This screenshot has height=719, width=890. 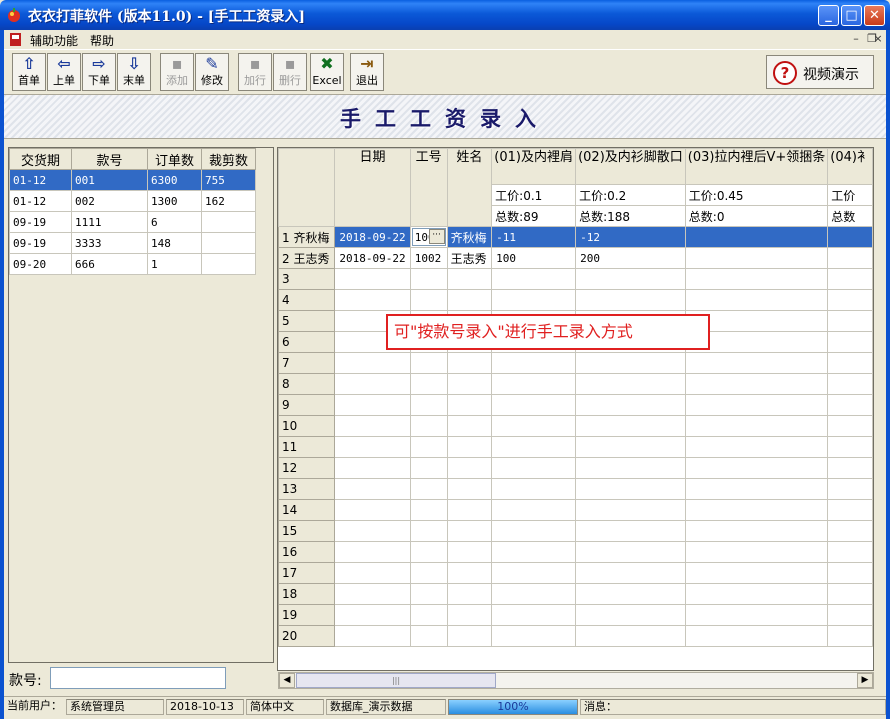 I want to click on column-header-employee-id: 工号, so click(x=428, y=187).